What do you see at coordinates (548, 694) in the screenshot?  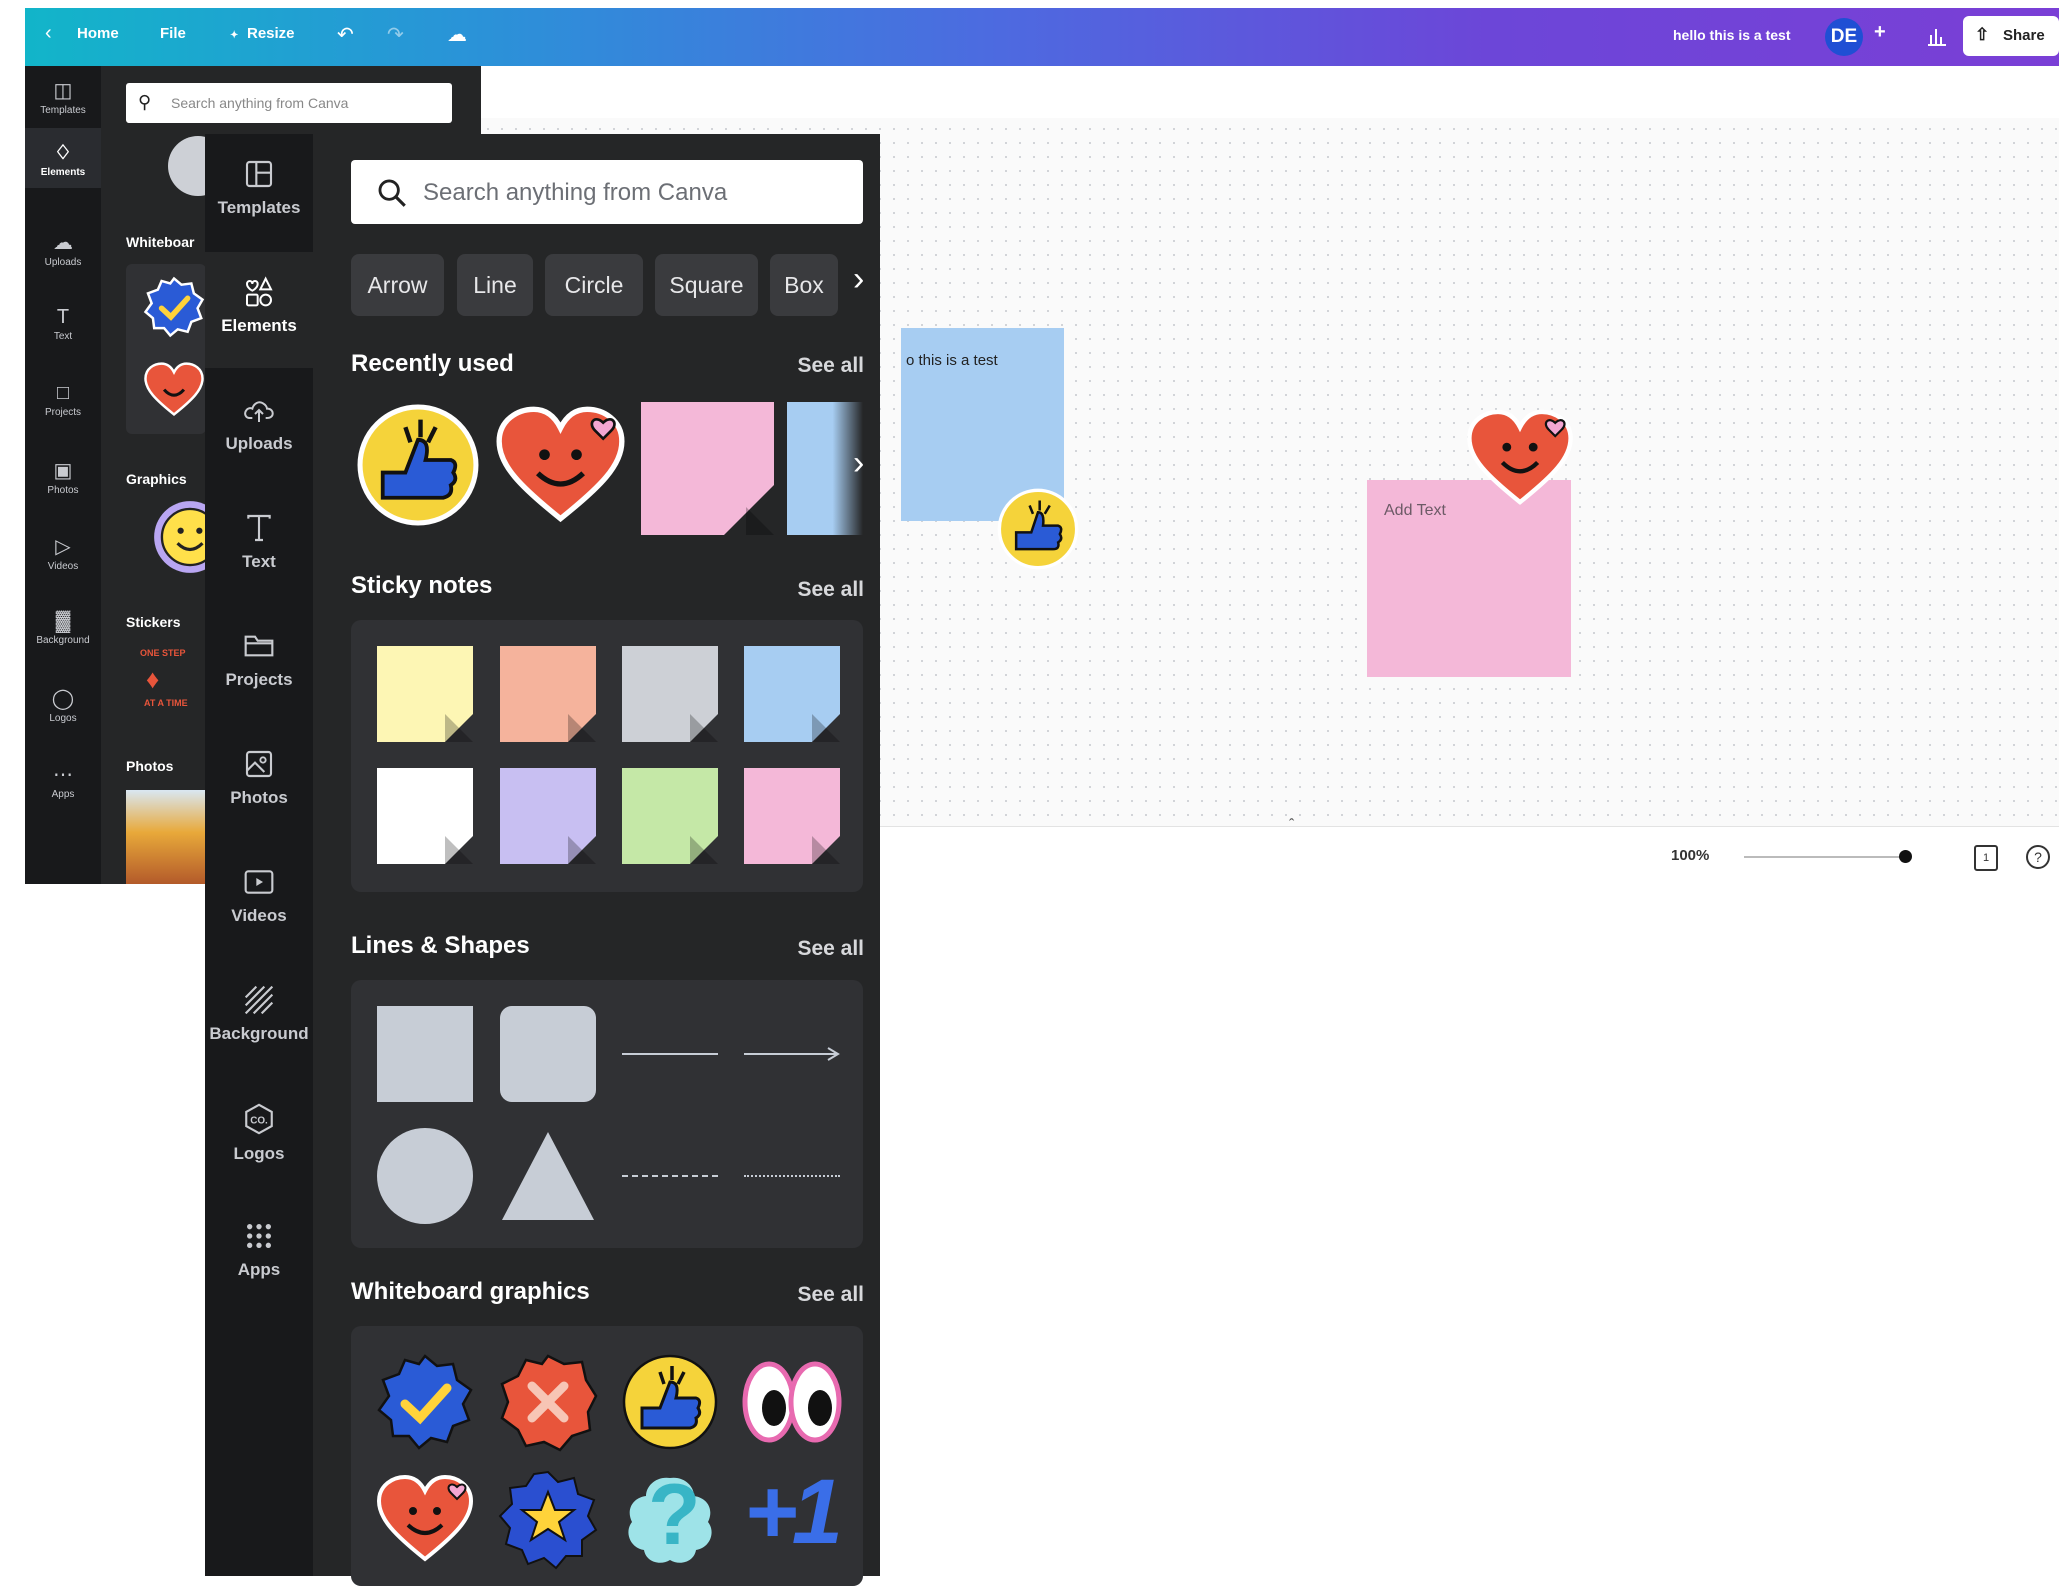 I see `sticky-note-peach` at bounding box center [548, 694].